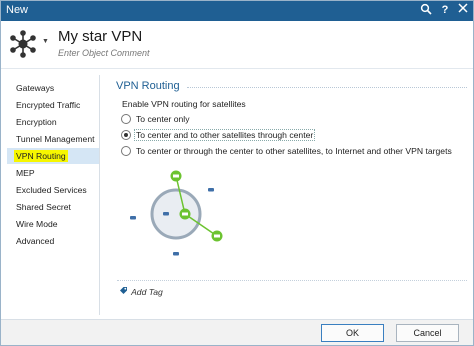  Describe the element at coordinates (126, 119) in the screenshot. I see `radio-center-only` at that location.